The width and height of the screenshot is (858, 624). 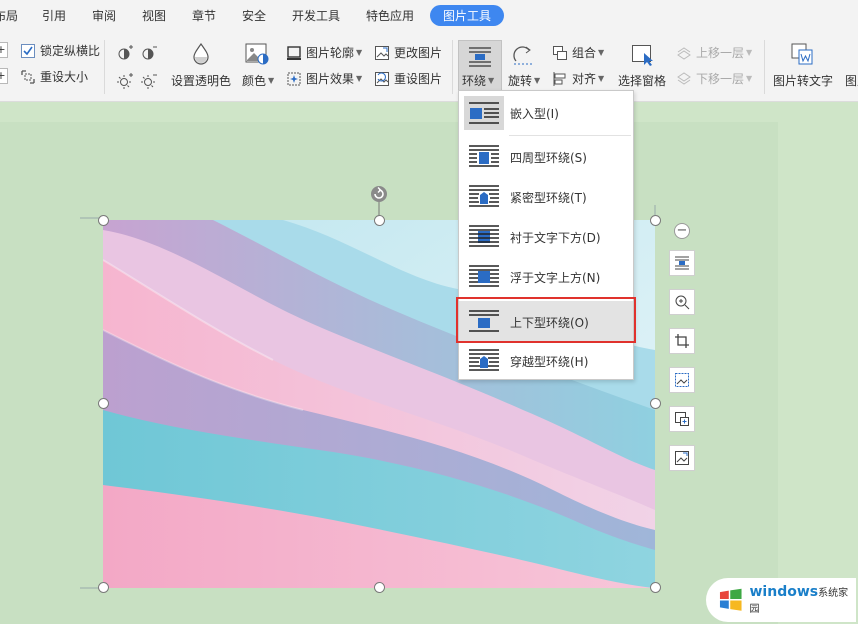 What do you see at coordinates (655, 220) in the screenshot?
I see `resize-handle-top-right` at bounding box center [655, 220].